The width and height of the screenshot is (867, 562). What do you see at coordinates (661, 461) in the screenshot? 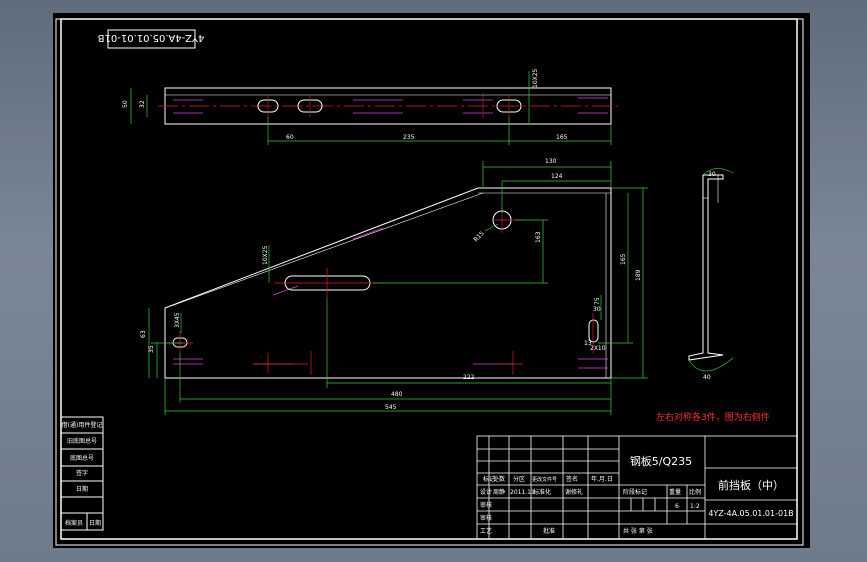
I see `material-text: 钢板5/Q235` at bounding box center [661, 461].